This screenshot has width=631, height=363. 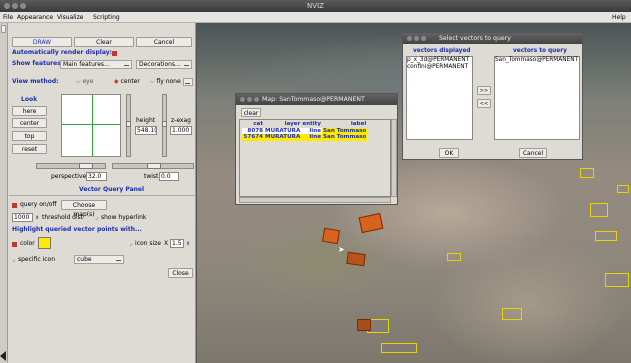 I want to click on threshold-label: threshold dist, so click(x=63, y=217).